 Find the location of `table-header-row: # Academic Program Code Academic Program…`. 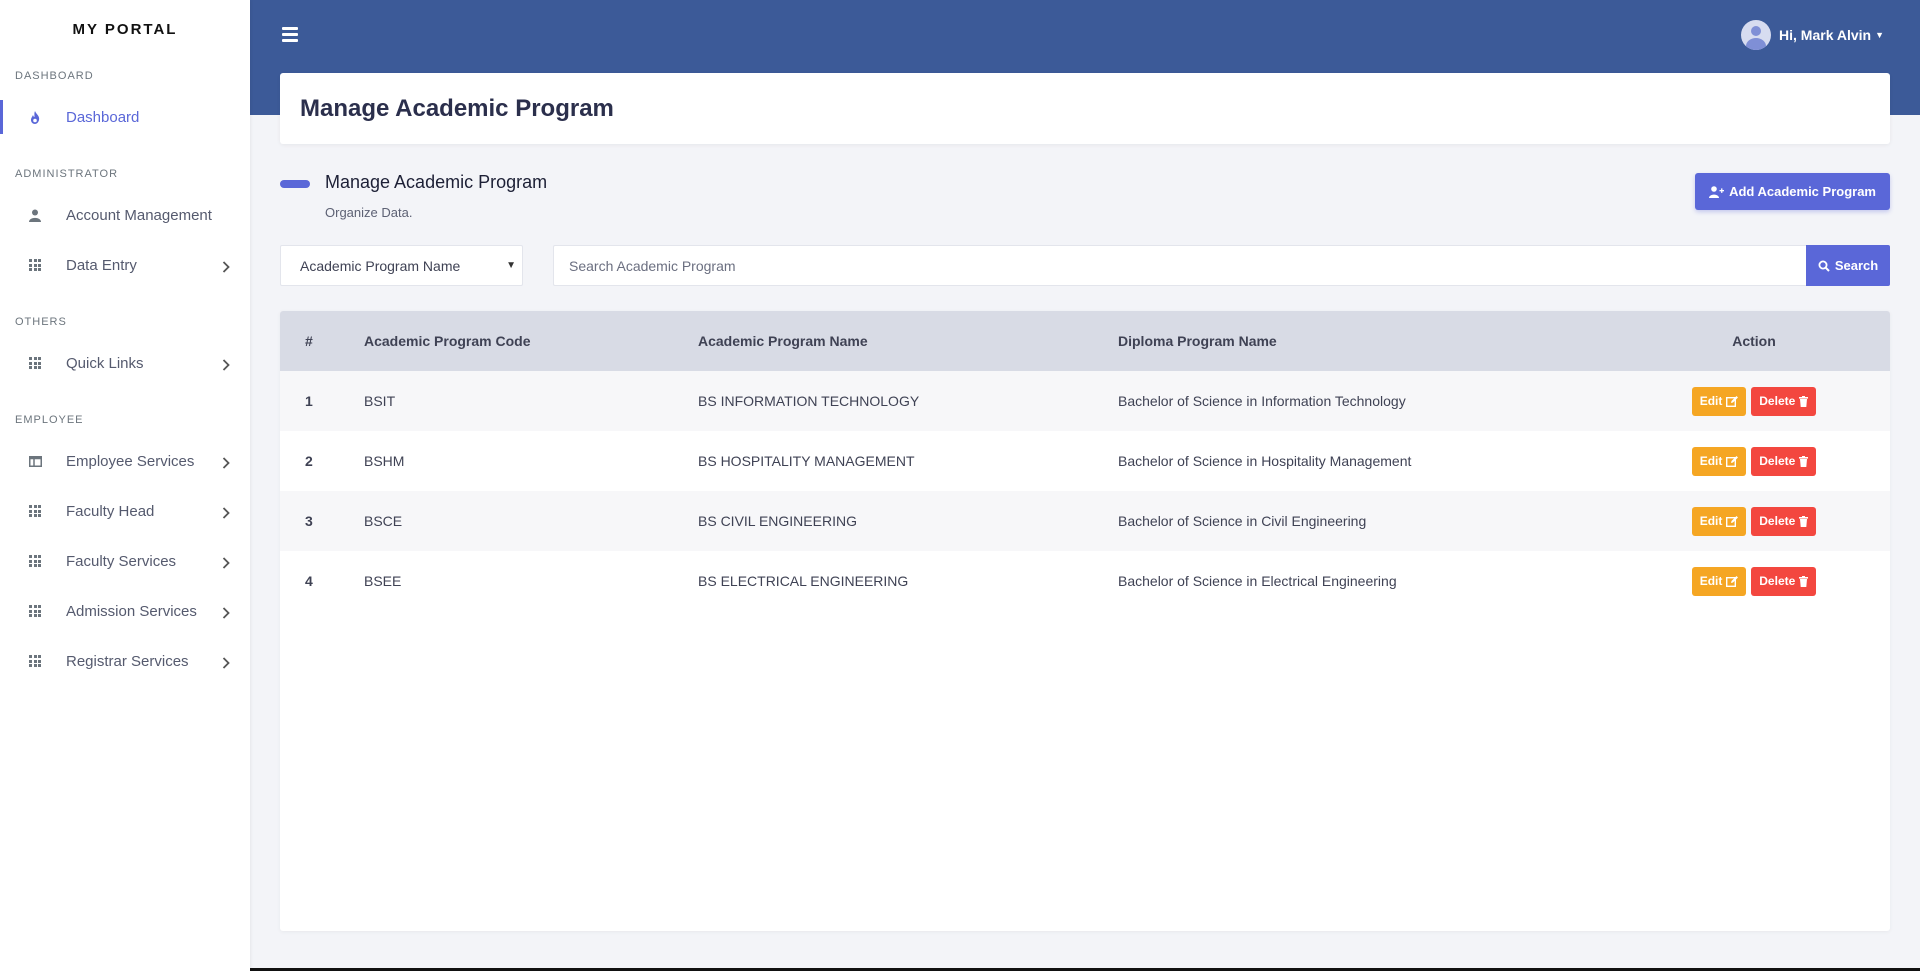

table-header-row: # Academic Program Code Academic Program… is located at coordinates (1085, 341).